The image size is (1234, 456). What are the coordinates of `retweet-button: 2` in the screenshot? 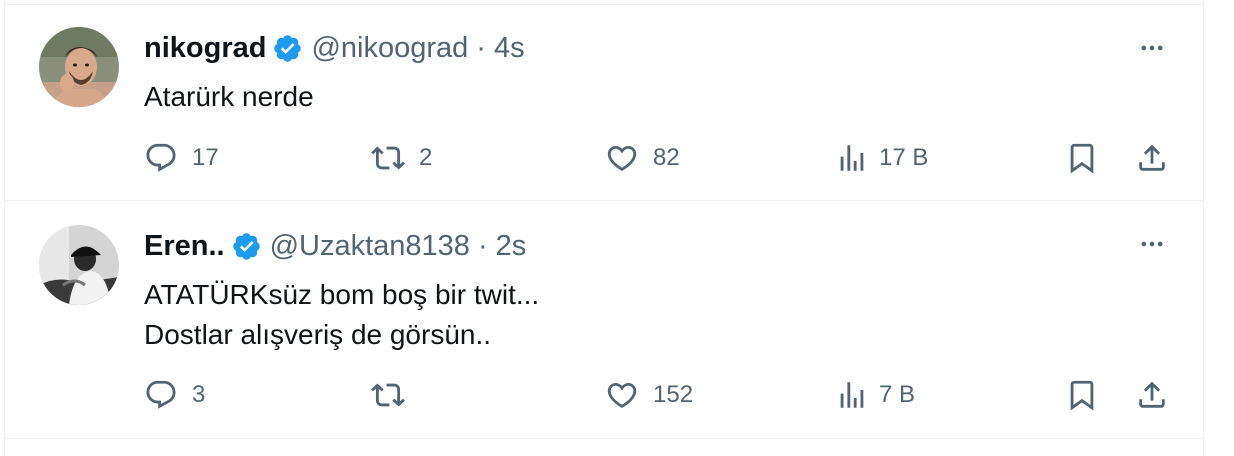 It's located at (401, 158).